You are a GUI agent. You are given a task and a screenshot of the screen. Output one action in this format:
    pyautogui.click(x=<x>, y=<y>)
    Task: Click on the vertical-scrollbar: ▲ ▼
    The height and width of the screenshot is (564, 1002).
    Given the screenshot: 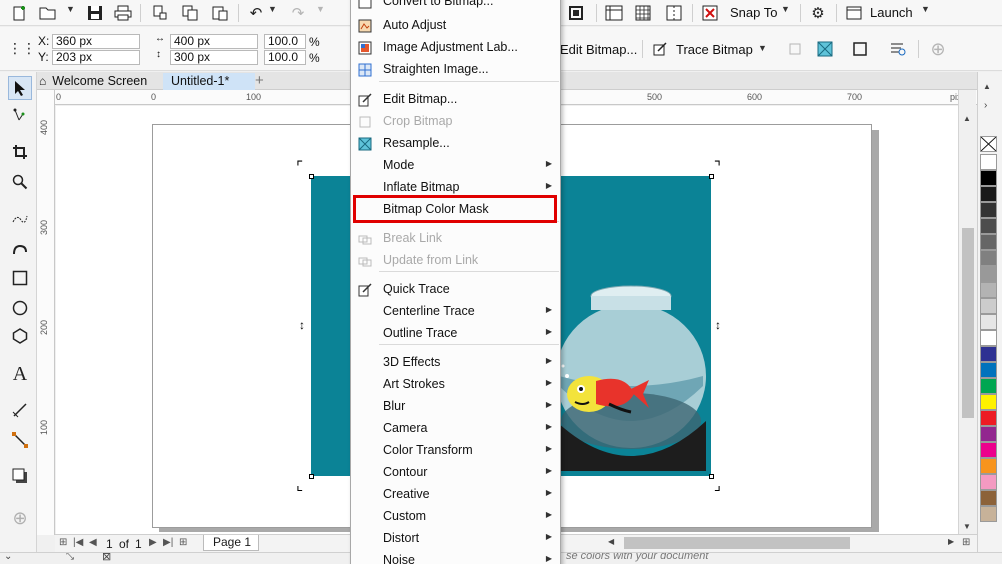 What is the action you would take?
    pyautogui.click(x=967, y=312)
    